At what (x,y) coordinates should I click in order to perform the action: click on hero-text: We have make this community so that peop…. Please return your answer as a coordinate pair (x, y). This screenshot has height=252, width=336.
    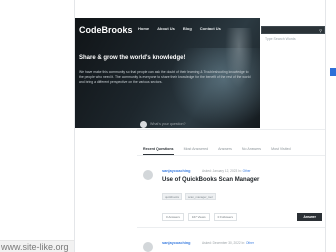
    Looking at the image, I should click on (165, 77).